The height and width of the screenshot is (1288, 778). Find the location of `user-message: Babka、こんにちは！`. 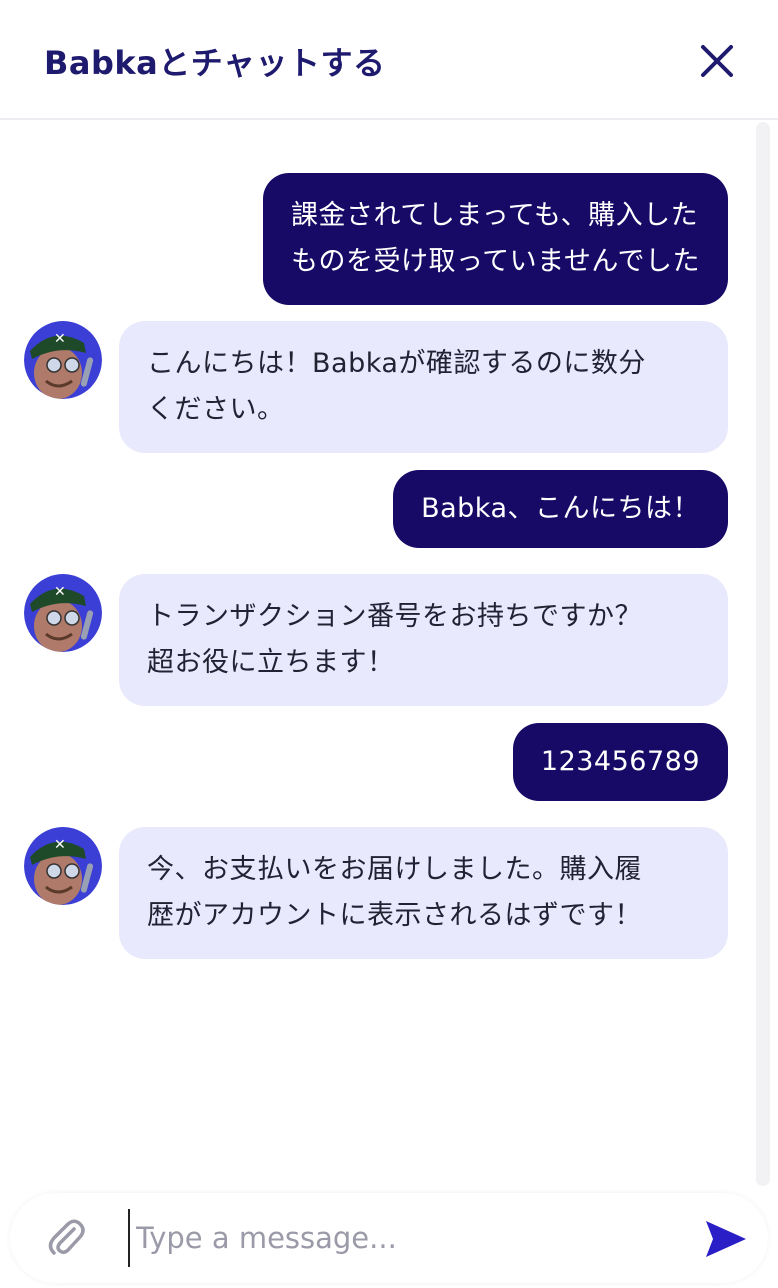

user-message: Babka、こんにちは！ is located at coordinates (560, 509).